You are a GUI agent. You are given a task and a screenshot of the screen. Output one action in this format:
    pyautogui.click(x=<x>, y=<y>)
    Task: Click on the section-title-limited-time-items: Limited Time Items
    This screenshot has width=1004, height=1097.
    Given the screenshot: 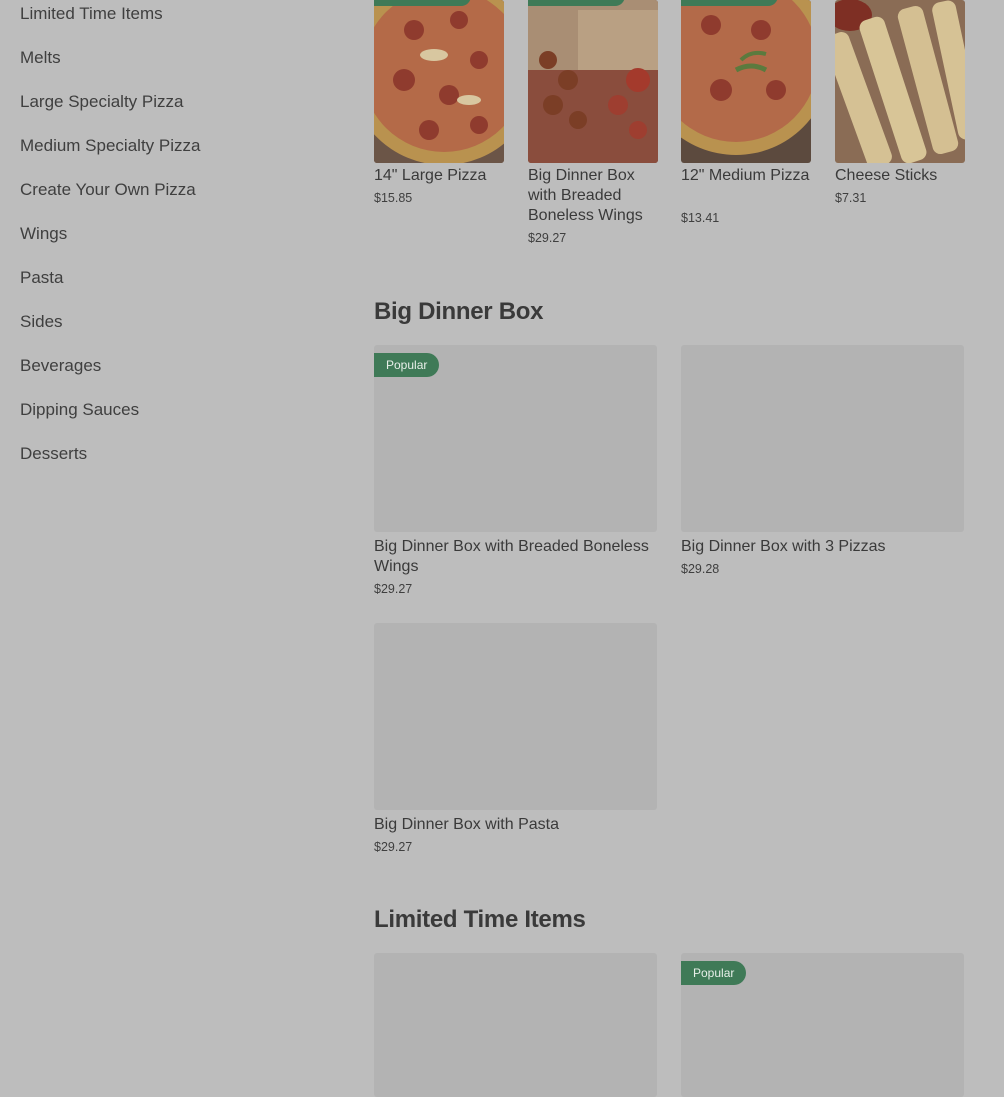 What is the action you would take?
    pyautogui.click(x=480, y=919)
    